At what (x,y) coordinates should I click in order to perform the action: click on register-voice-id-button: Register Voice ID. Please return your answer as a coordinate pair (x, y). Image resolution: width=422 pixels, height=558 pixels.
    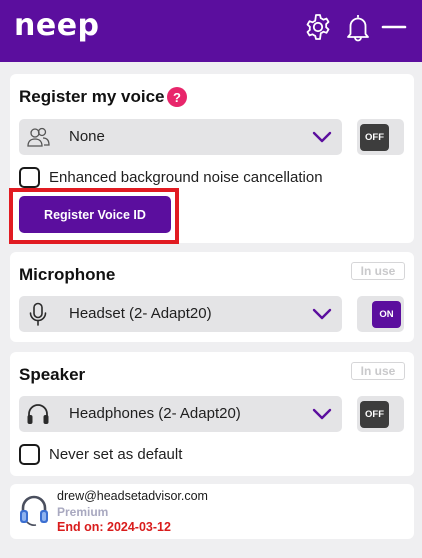
    Looking at the image, I should click on (95, 214).